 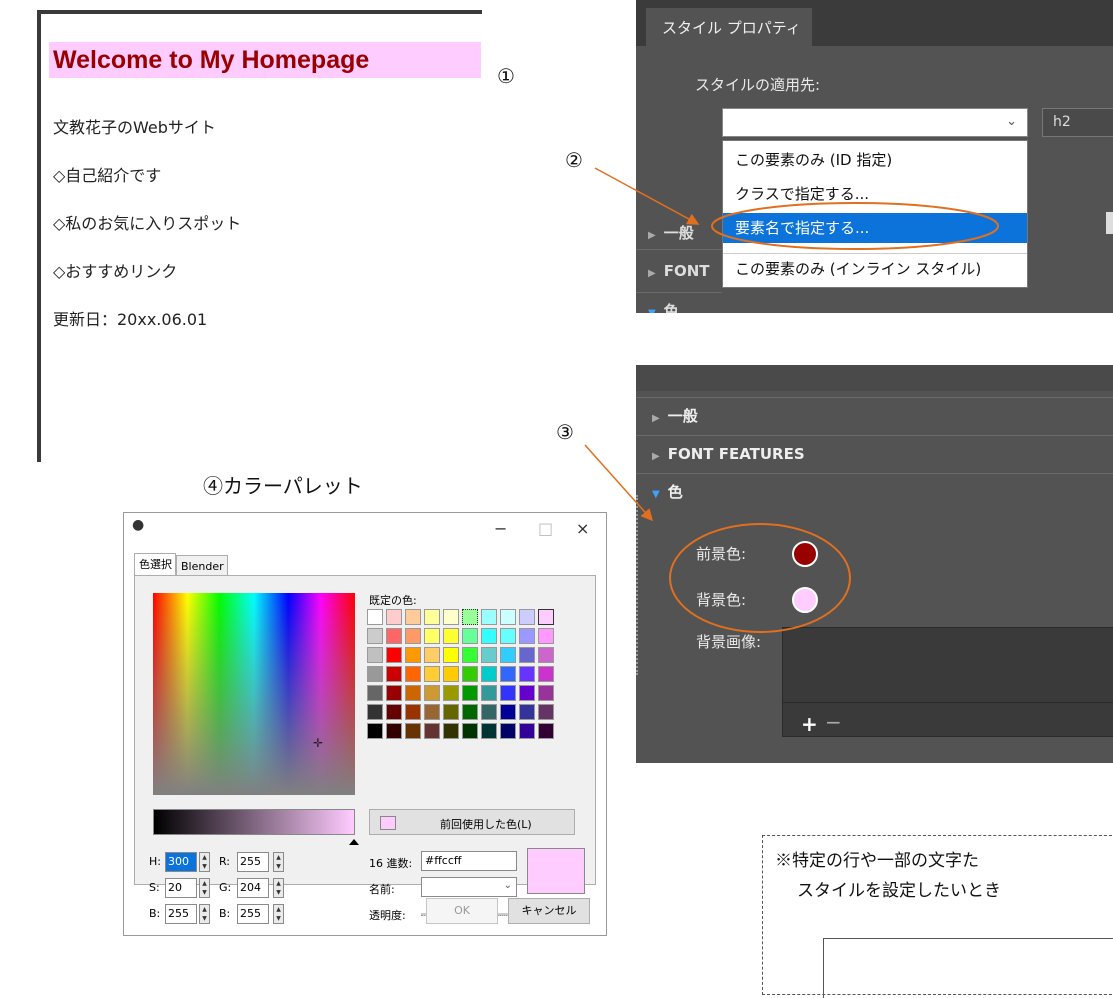 What do you see at coordinates (500, 528) in the screenshot?
I see `minimize-button: −` at bounding box center [500, 528].